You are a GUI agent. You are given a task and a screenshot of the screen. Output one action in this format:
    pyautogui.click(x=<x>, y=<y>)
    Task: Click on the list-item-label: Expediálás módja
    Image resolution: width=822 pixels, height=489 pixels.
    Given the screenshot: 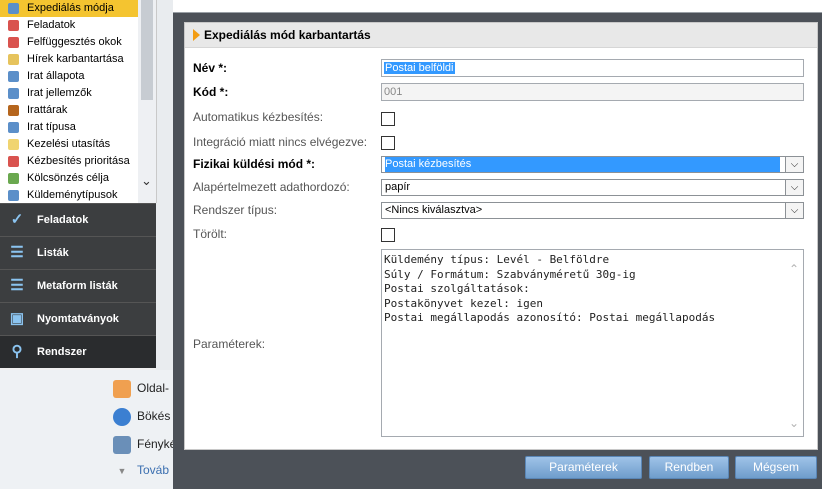 What is the action you would take?
    pyautogui.click(x=70, y=8)
    